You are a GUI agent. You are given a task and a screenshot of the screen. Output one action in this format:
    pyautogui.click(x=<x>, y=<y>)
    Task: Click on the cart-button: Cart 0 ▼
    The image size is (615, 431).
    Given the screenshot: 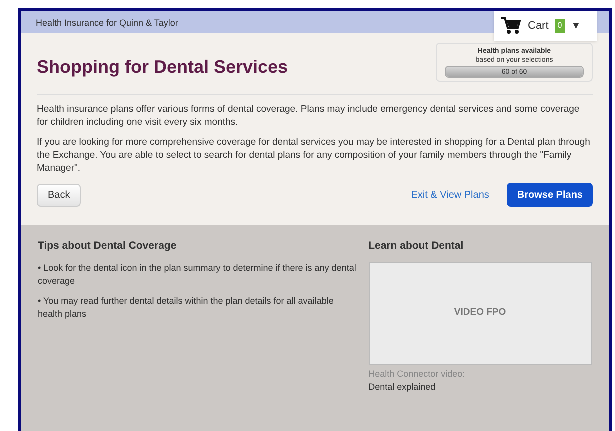 What is the action you would take?
    pyautogui.click(x=545, y=26)
    